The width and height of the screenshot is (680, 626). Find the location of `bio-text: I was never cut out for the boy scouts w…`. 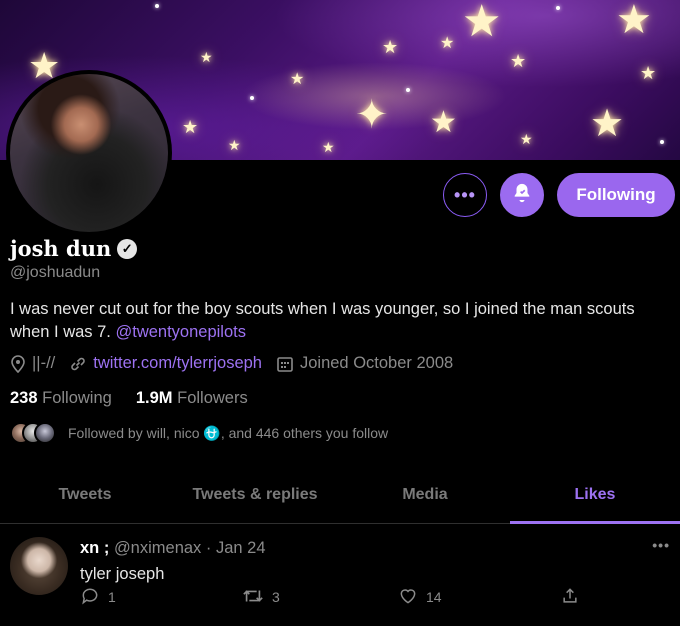

bio-text: I was never cut out for the boy scouts w… is located at coordinates (322, 320).